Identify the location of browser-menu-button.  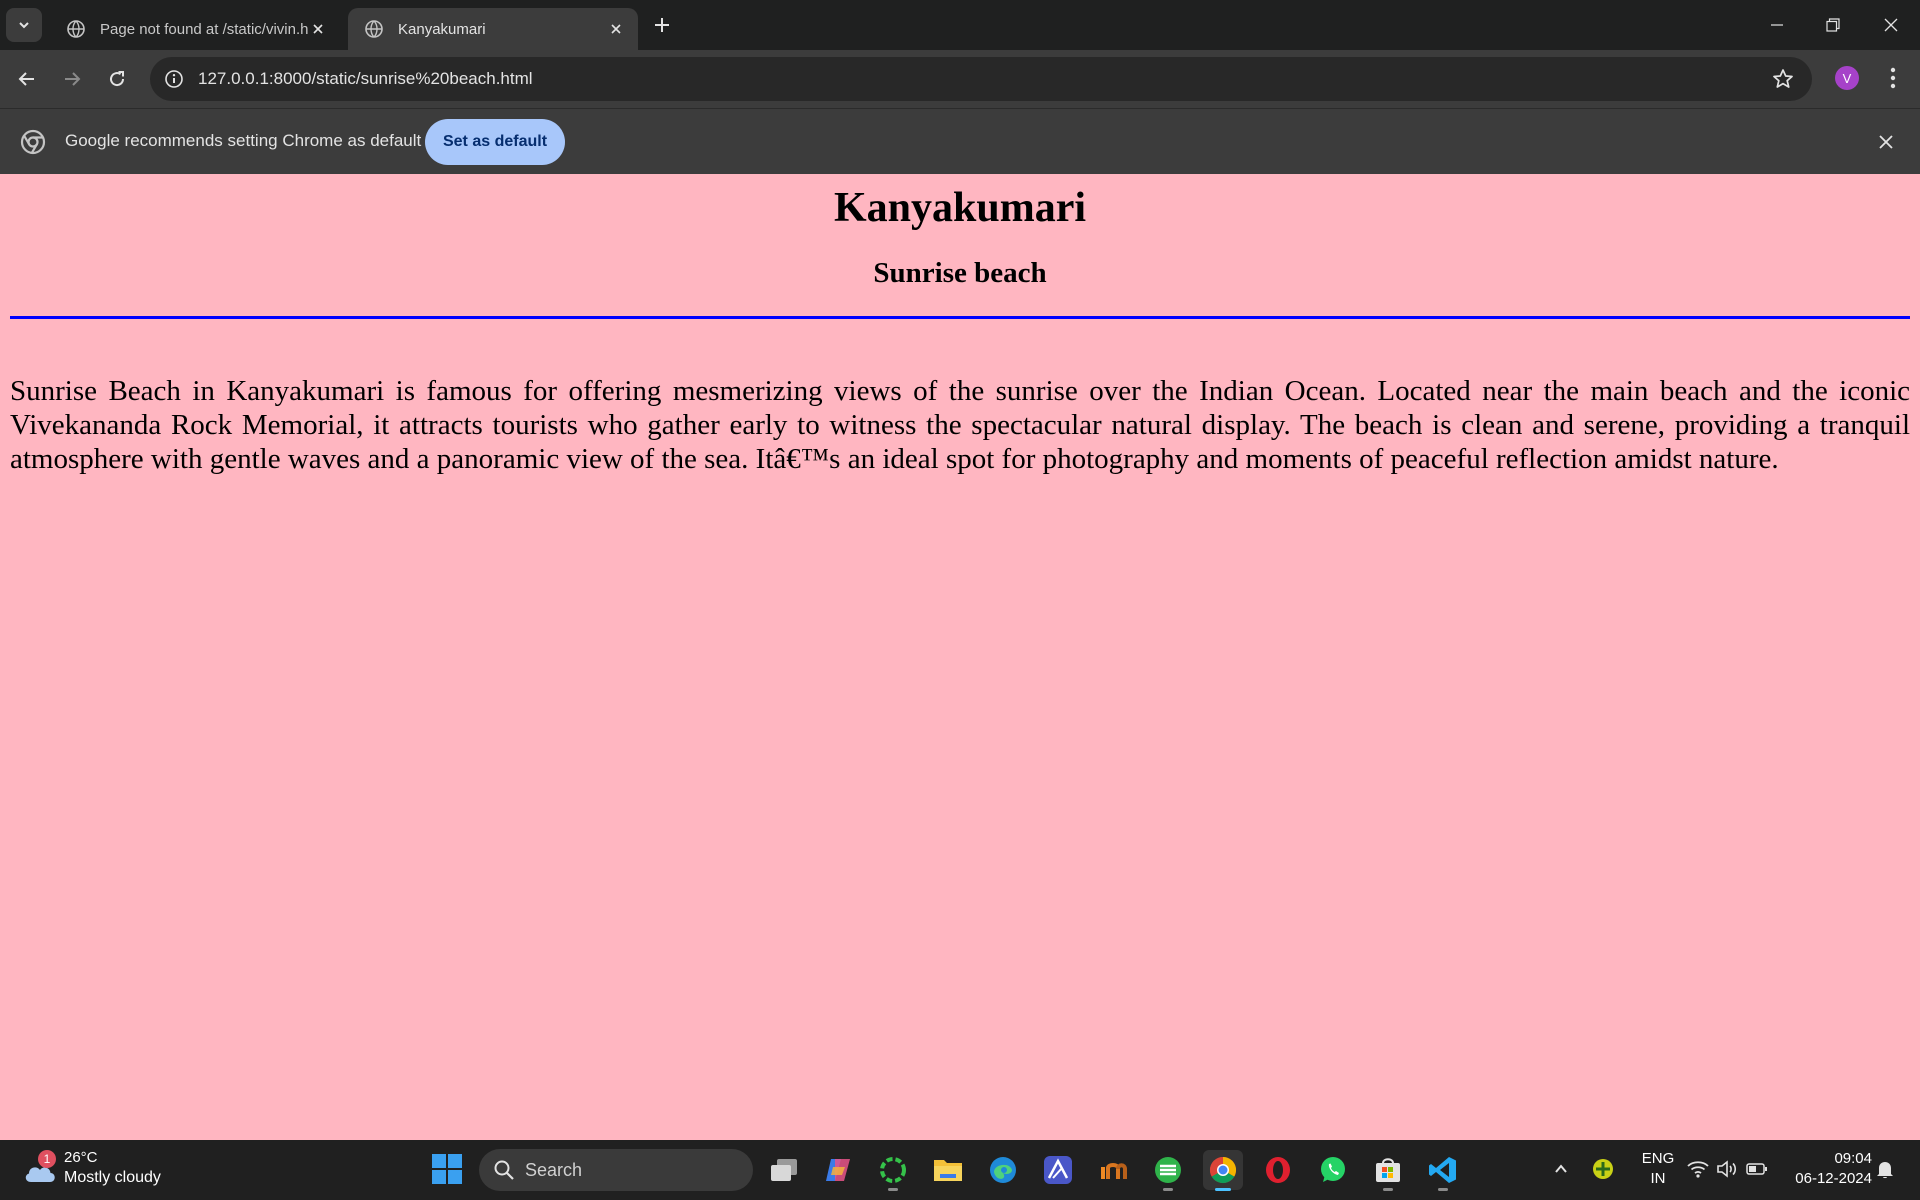
(1893, 78).